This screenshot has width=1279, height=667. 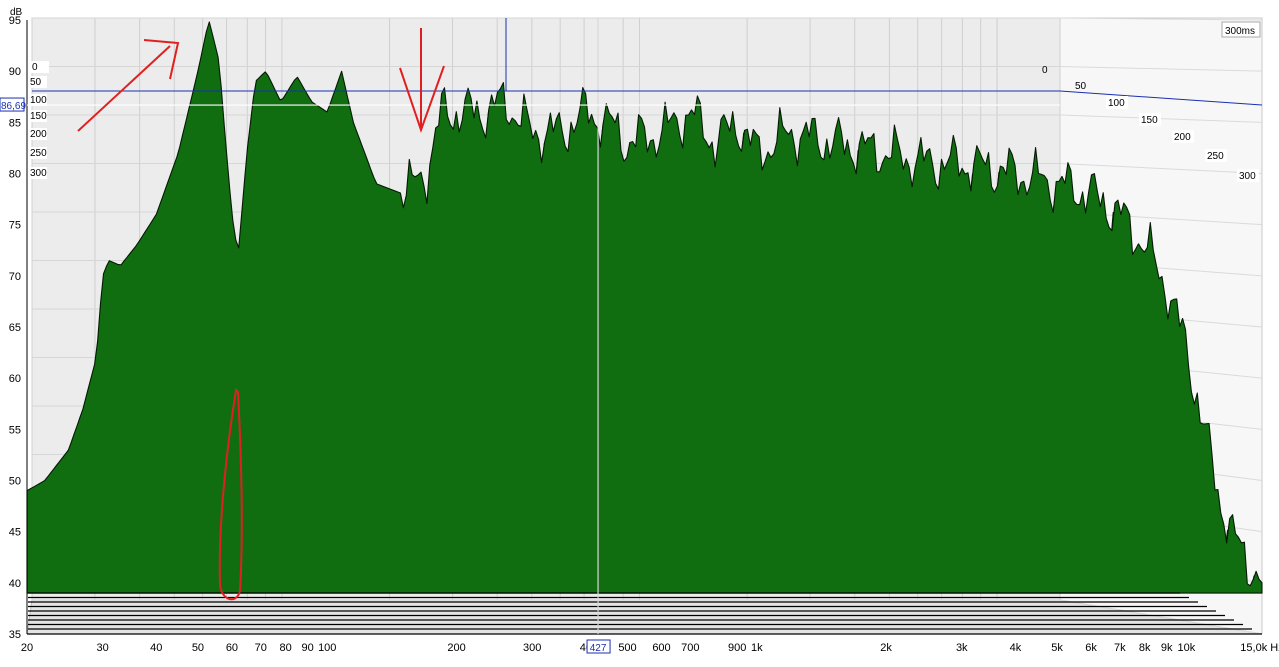 What do you see at coordinates (15, 226) in the screenshot?
I see `y-tick-label: 75` at bounding box center [15, 226].